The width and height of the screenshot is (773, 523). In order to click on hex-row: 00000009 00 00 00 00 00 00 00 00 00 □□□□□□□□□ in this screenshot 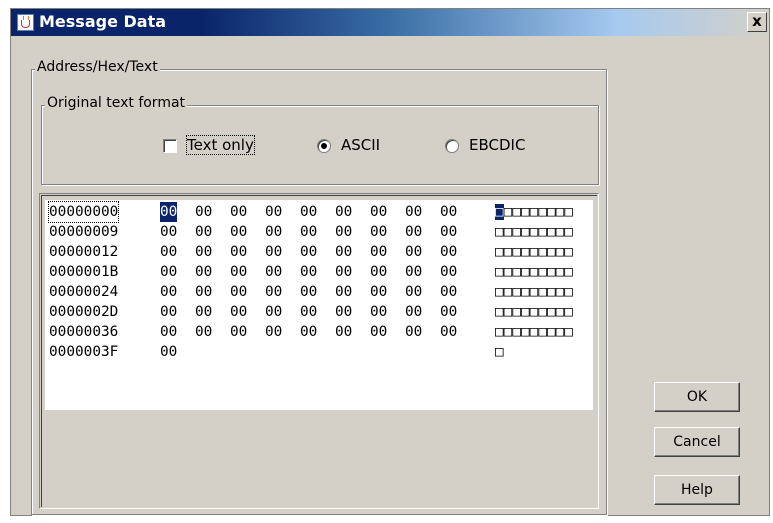, I will do `click(319, 232)`.